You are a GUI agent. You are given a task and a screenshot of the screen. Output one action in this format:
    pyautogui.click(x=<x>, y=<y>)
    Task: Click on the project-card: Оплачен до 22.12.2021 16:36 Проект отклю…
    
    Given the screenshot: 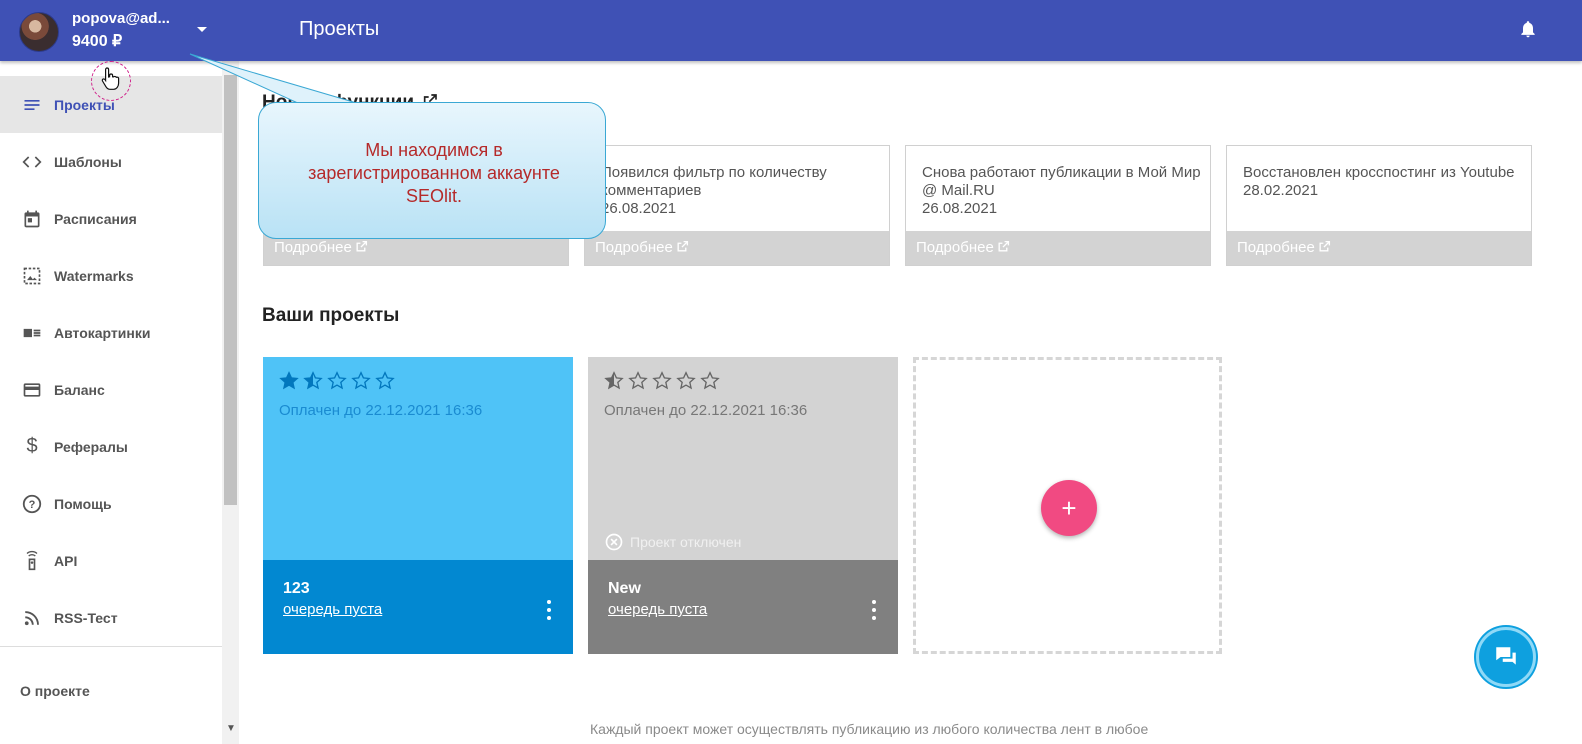 What is the action you would take?
    pyautogui.click(x=743, y=505)
    